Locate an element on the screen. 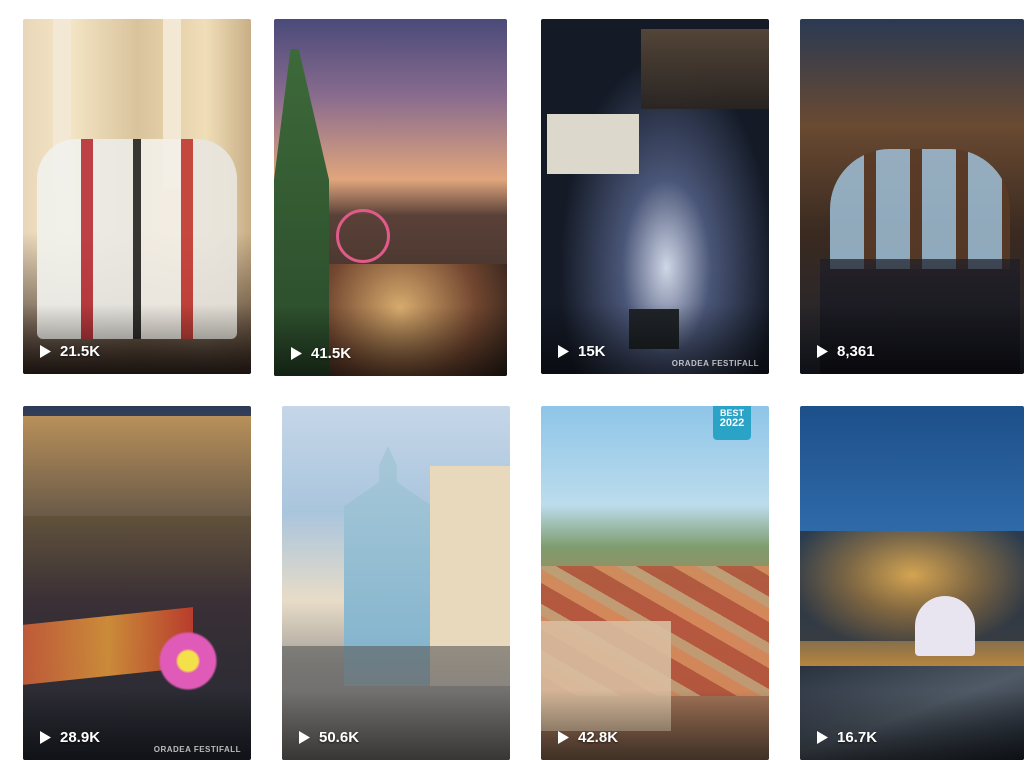 Image resolution: width=1025 pixels, height=760 pixels. view-count: 42.8K is located at coordinates (587, 737).